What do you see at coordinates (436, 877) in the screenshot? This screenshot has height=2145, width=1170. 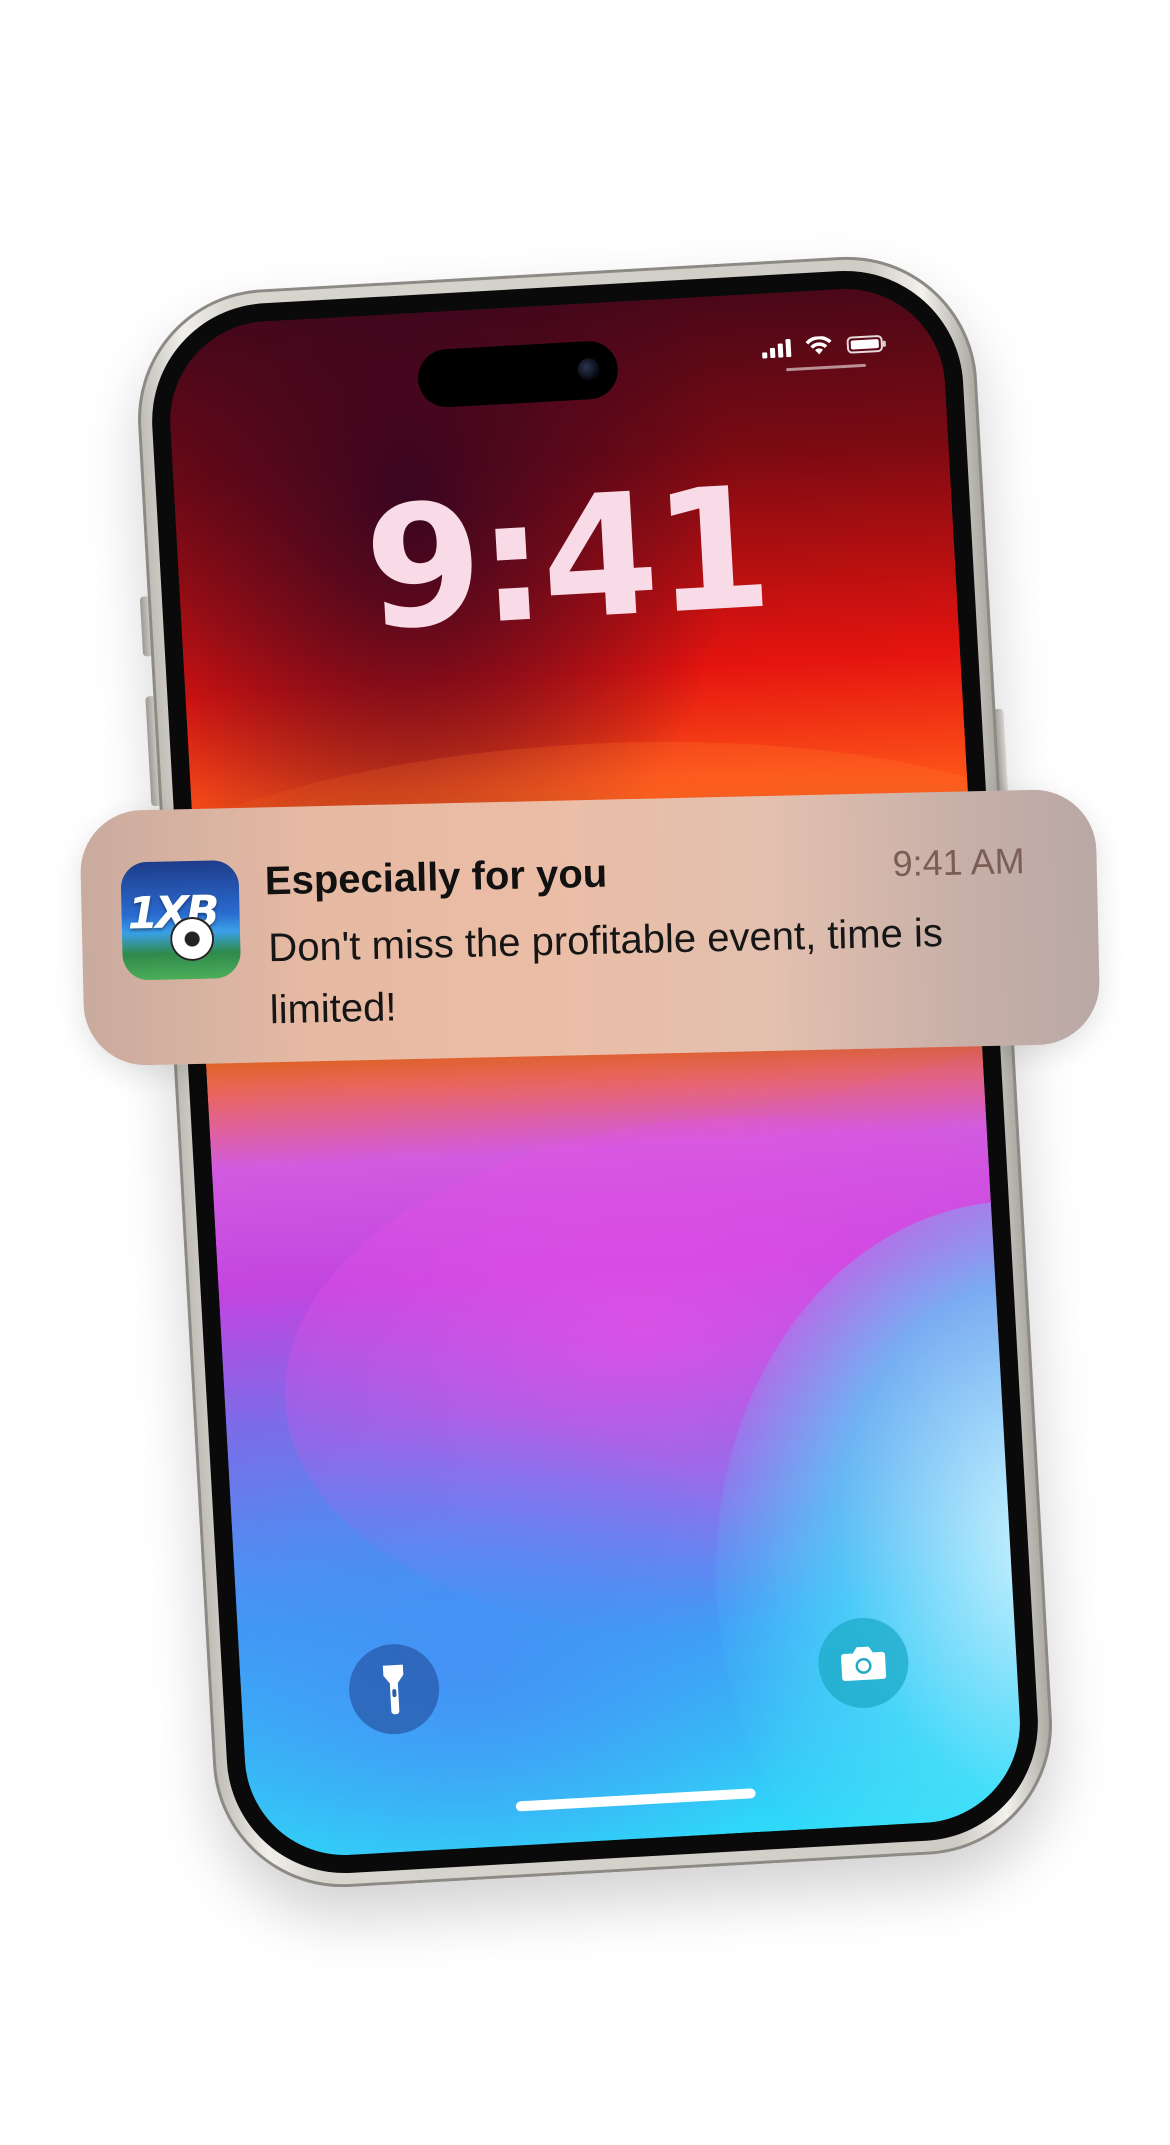 I see `notification-title: Especially for you` at bounding box center [436, 877].